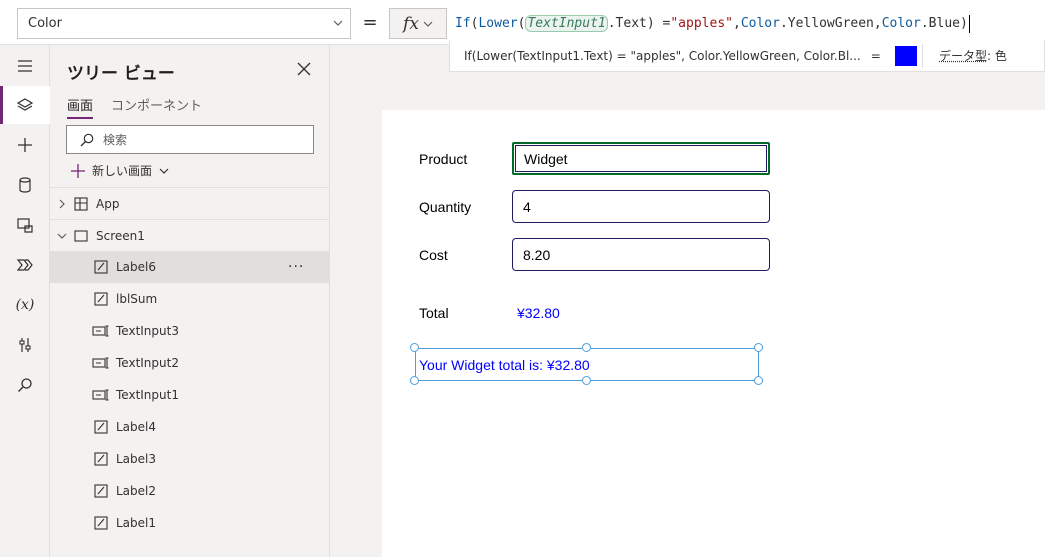  I want to click on layers-icon, so click(25, 104).